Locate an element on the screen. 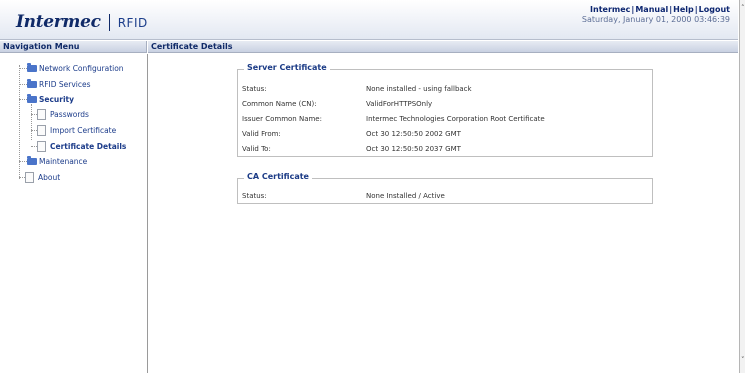  open-folder-icon is located at coordinates (32, 98).